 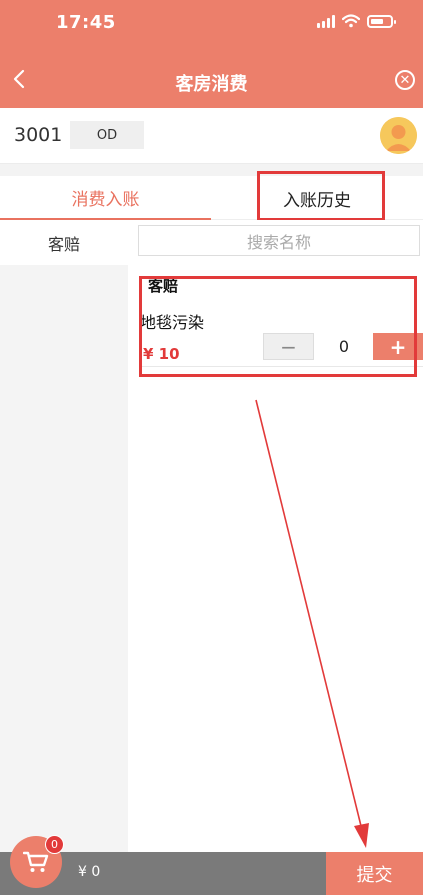 What do you see at coordinates (211, 170) in the screenshot?
I see `section-gap` at bounding box center [211, 170].